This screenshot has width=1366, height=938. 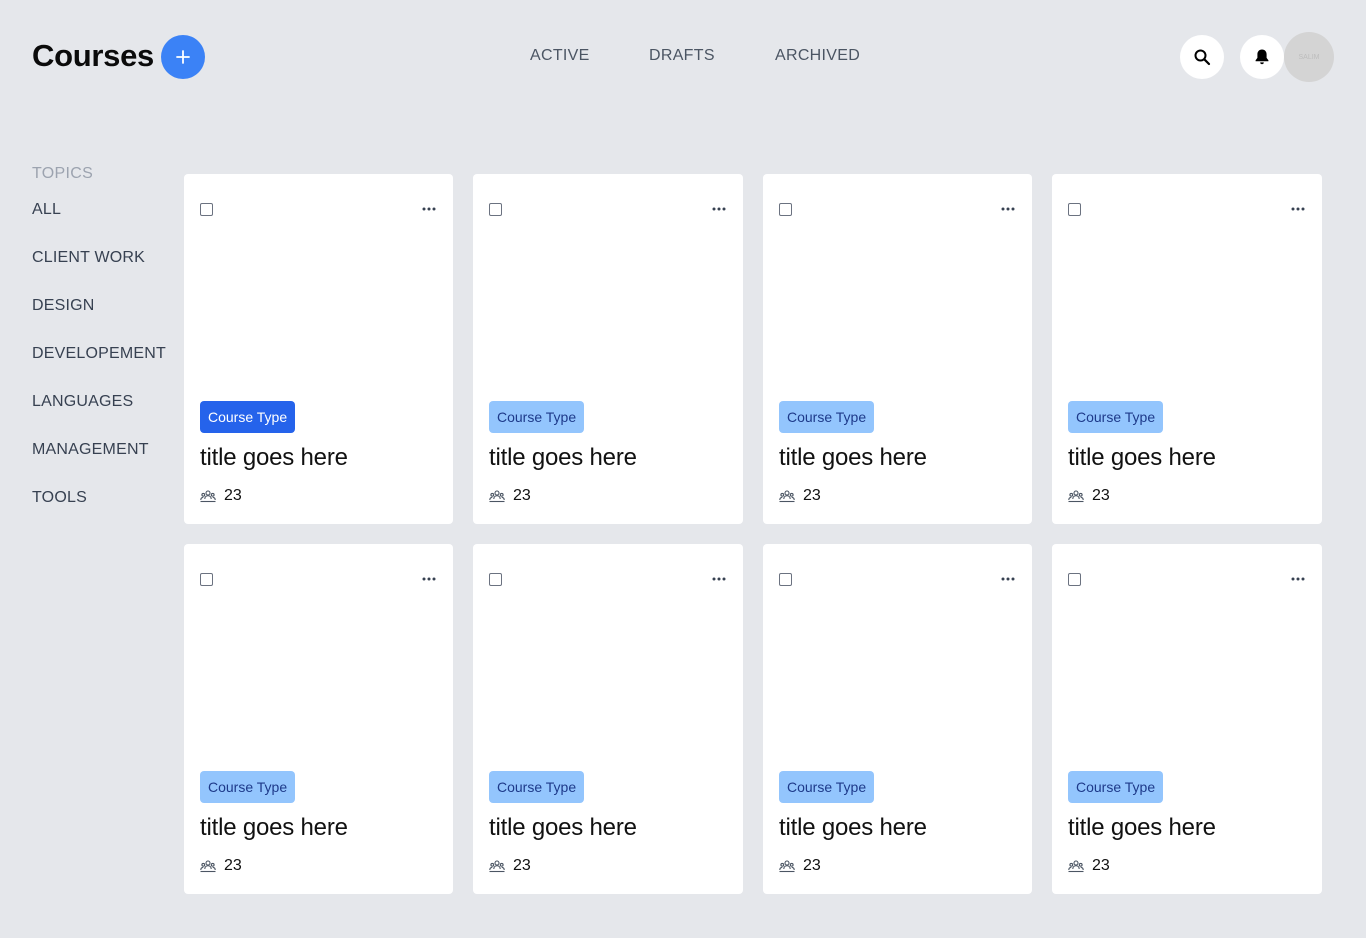 I want to click on avatar-label: SALIM, so click(x=1309, y=57).